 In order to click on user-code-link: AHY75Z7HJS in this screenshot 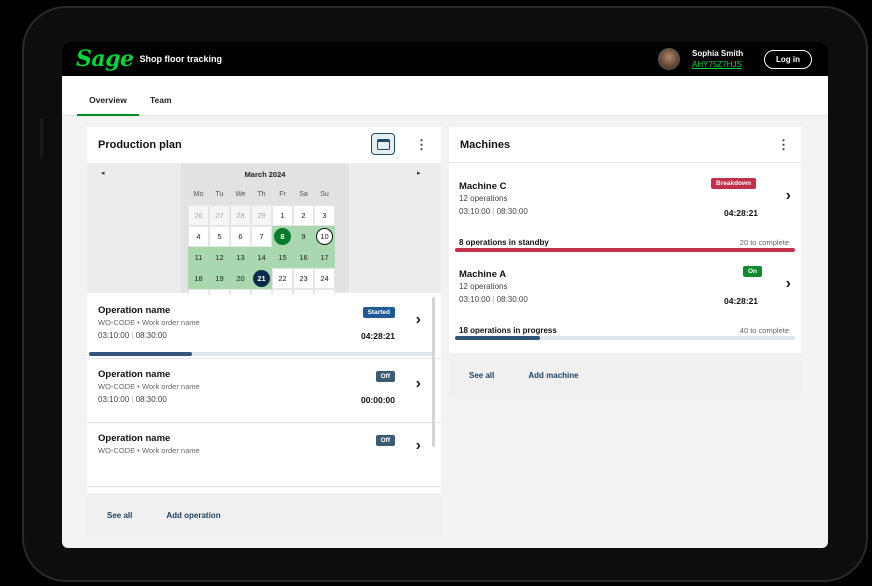, I will do `click(717, 64)`.